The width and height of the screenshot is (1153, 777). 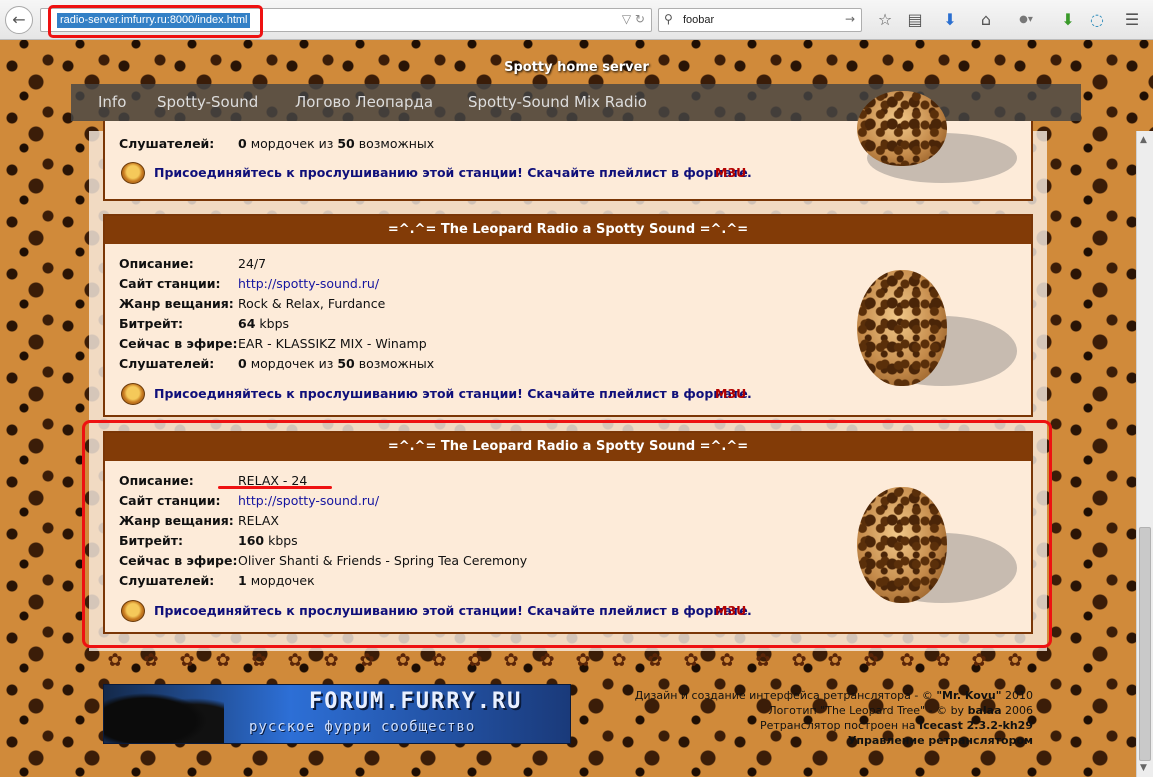 I want to click on url-highlight-annotation, so click(x=155, y=21).